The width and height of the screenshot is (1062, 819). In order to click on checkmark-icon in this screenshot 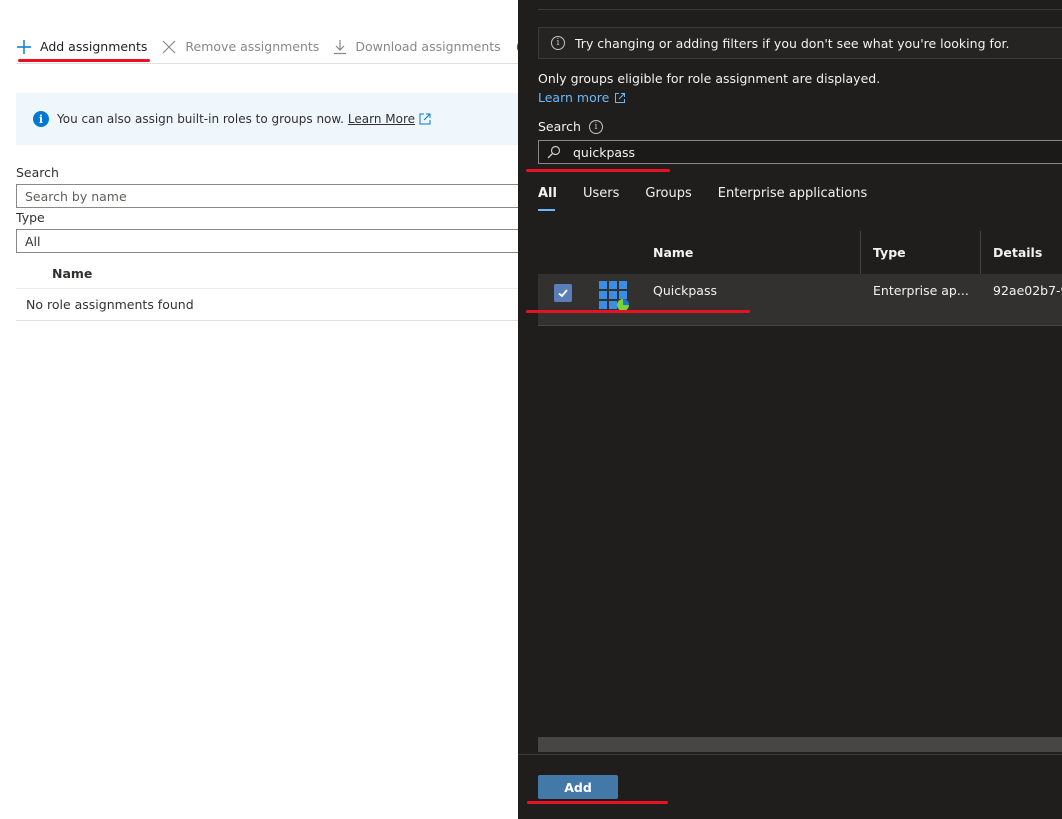, I will do `click(563, 293)`.